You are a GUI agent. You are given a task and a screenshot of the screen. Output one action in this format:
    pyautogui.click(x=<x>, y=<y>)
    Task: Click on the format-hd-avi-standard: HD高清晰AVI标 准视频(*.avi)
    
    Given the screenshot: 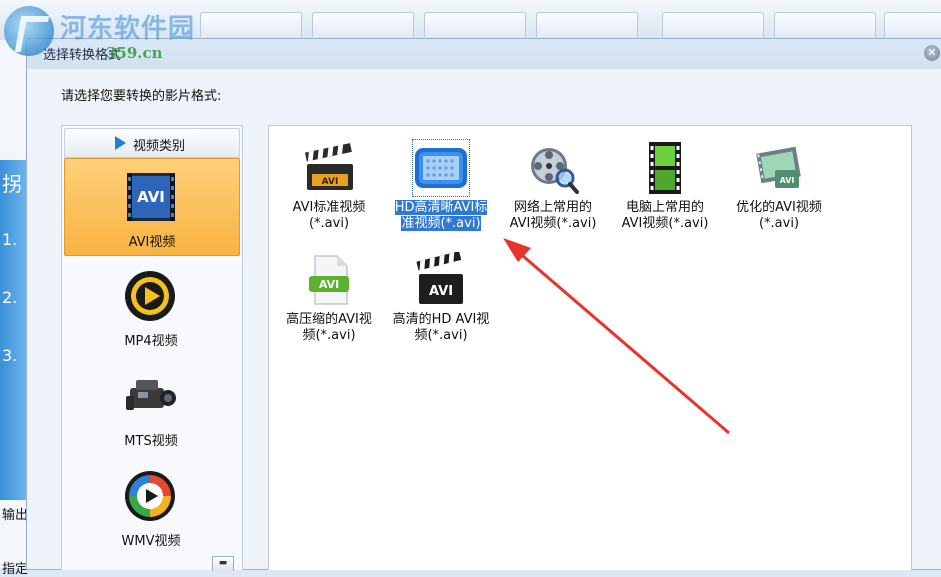 What is the action you would take?
    pyautogui.click(x=441, y=190)
    